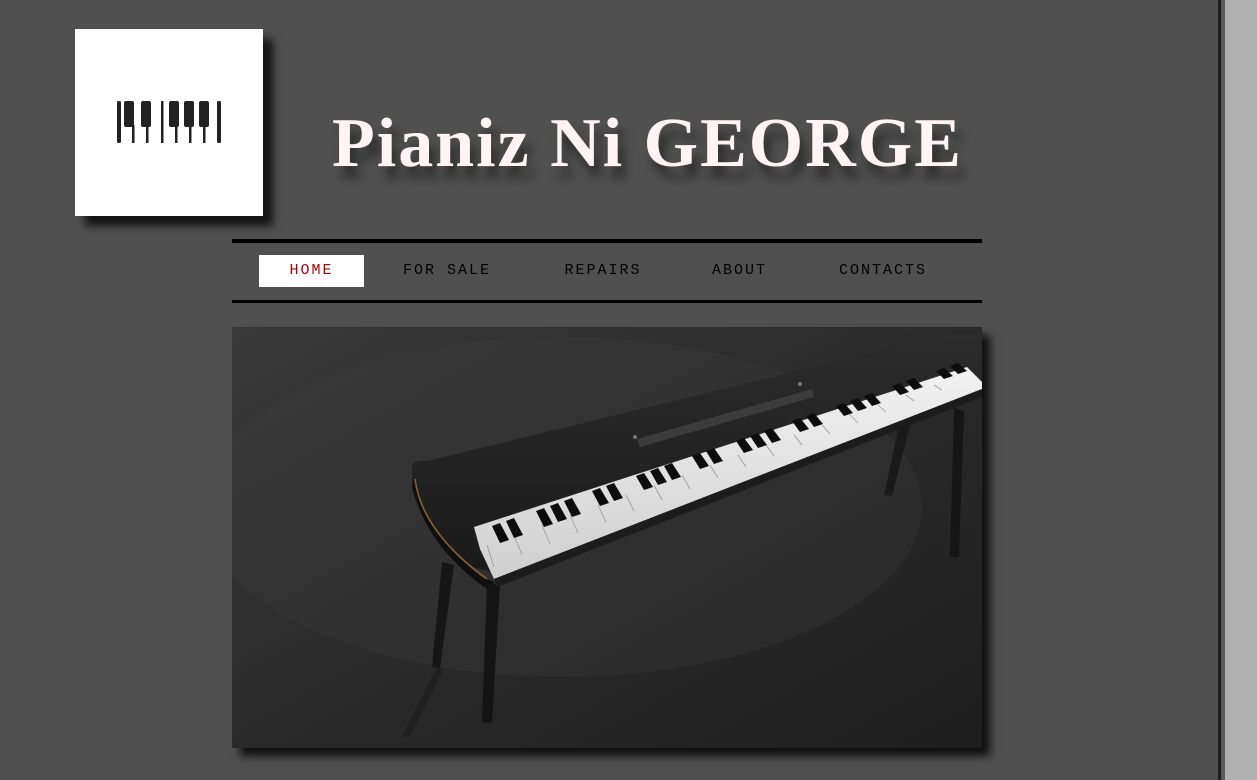  I want to click on nav-item-contacts: CONTACTS, so click(883, 271).